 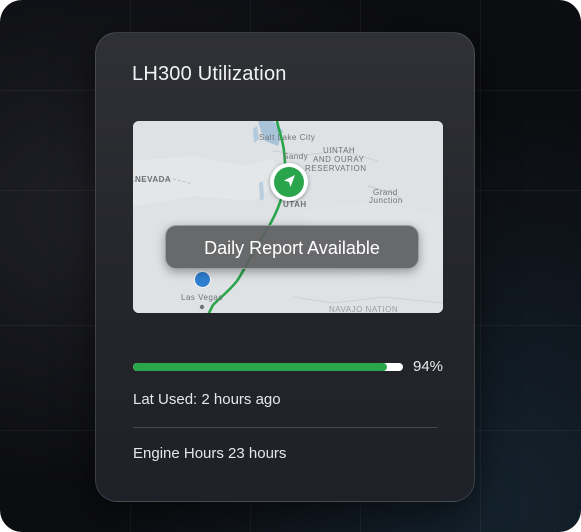 I want to click on utilization-progress-fill, so click(x=260, y=367).